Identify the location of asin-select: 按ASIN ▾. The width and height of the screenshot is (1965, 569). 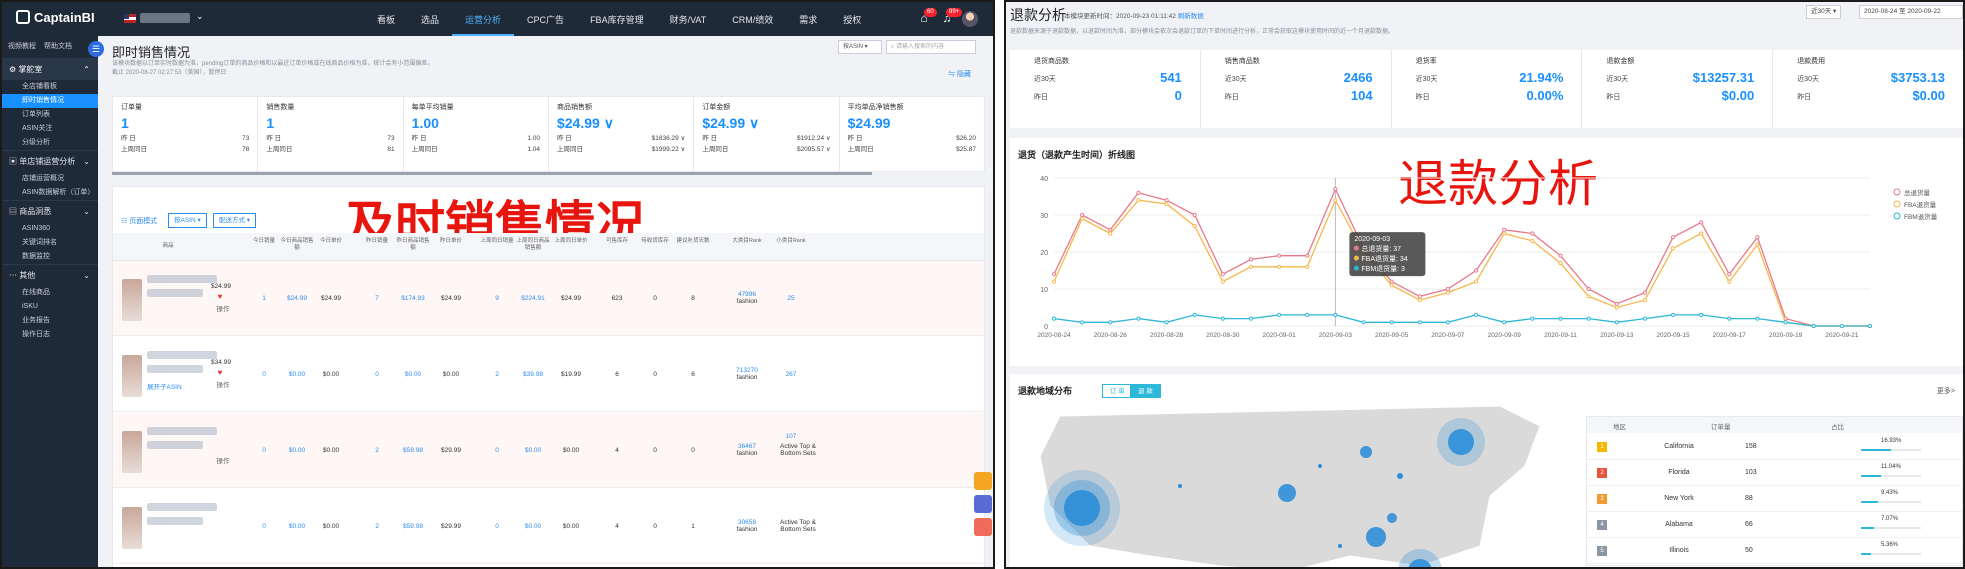
(860, 47).